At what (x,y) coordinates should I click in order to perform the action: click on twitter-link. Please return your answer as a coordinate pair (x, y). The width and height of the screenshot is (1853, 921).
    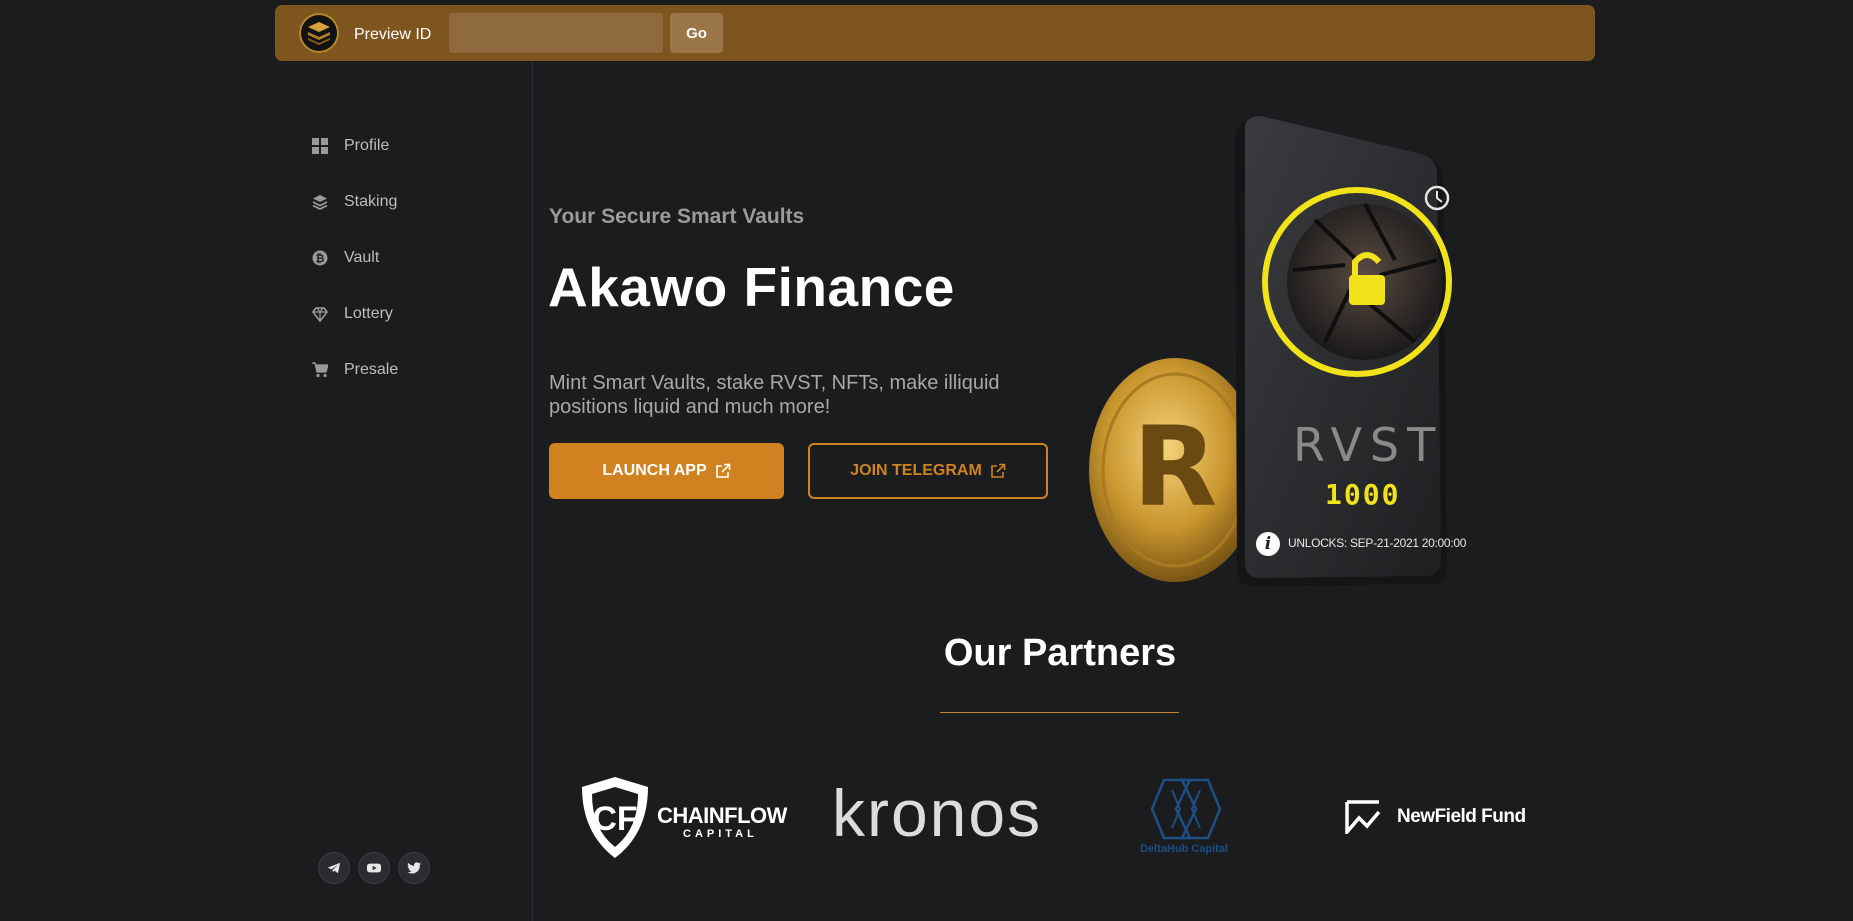
    Looking at the image, I should click on (414, 868).